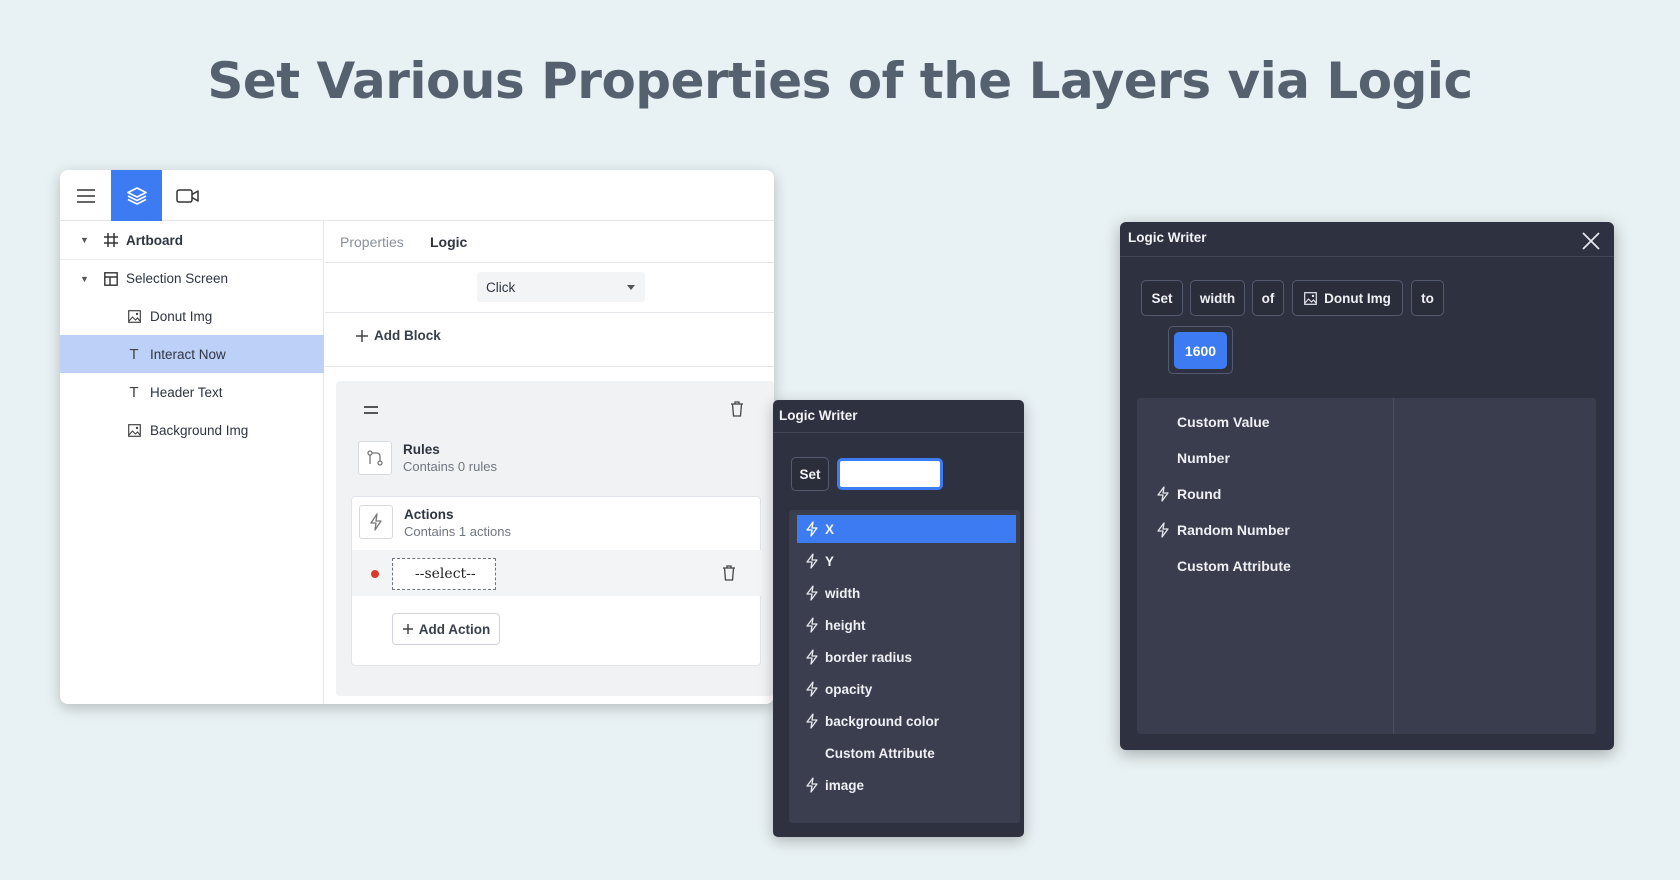 The height and width of the screenshot is (880, 1680). Describe the element at coordinates (1265, 422) in the screenshot. I see `option-custom-value: Custom Value` at that location.